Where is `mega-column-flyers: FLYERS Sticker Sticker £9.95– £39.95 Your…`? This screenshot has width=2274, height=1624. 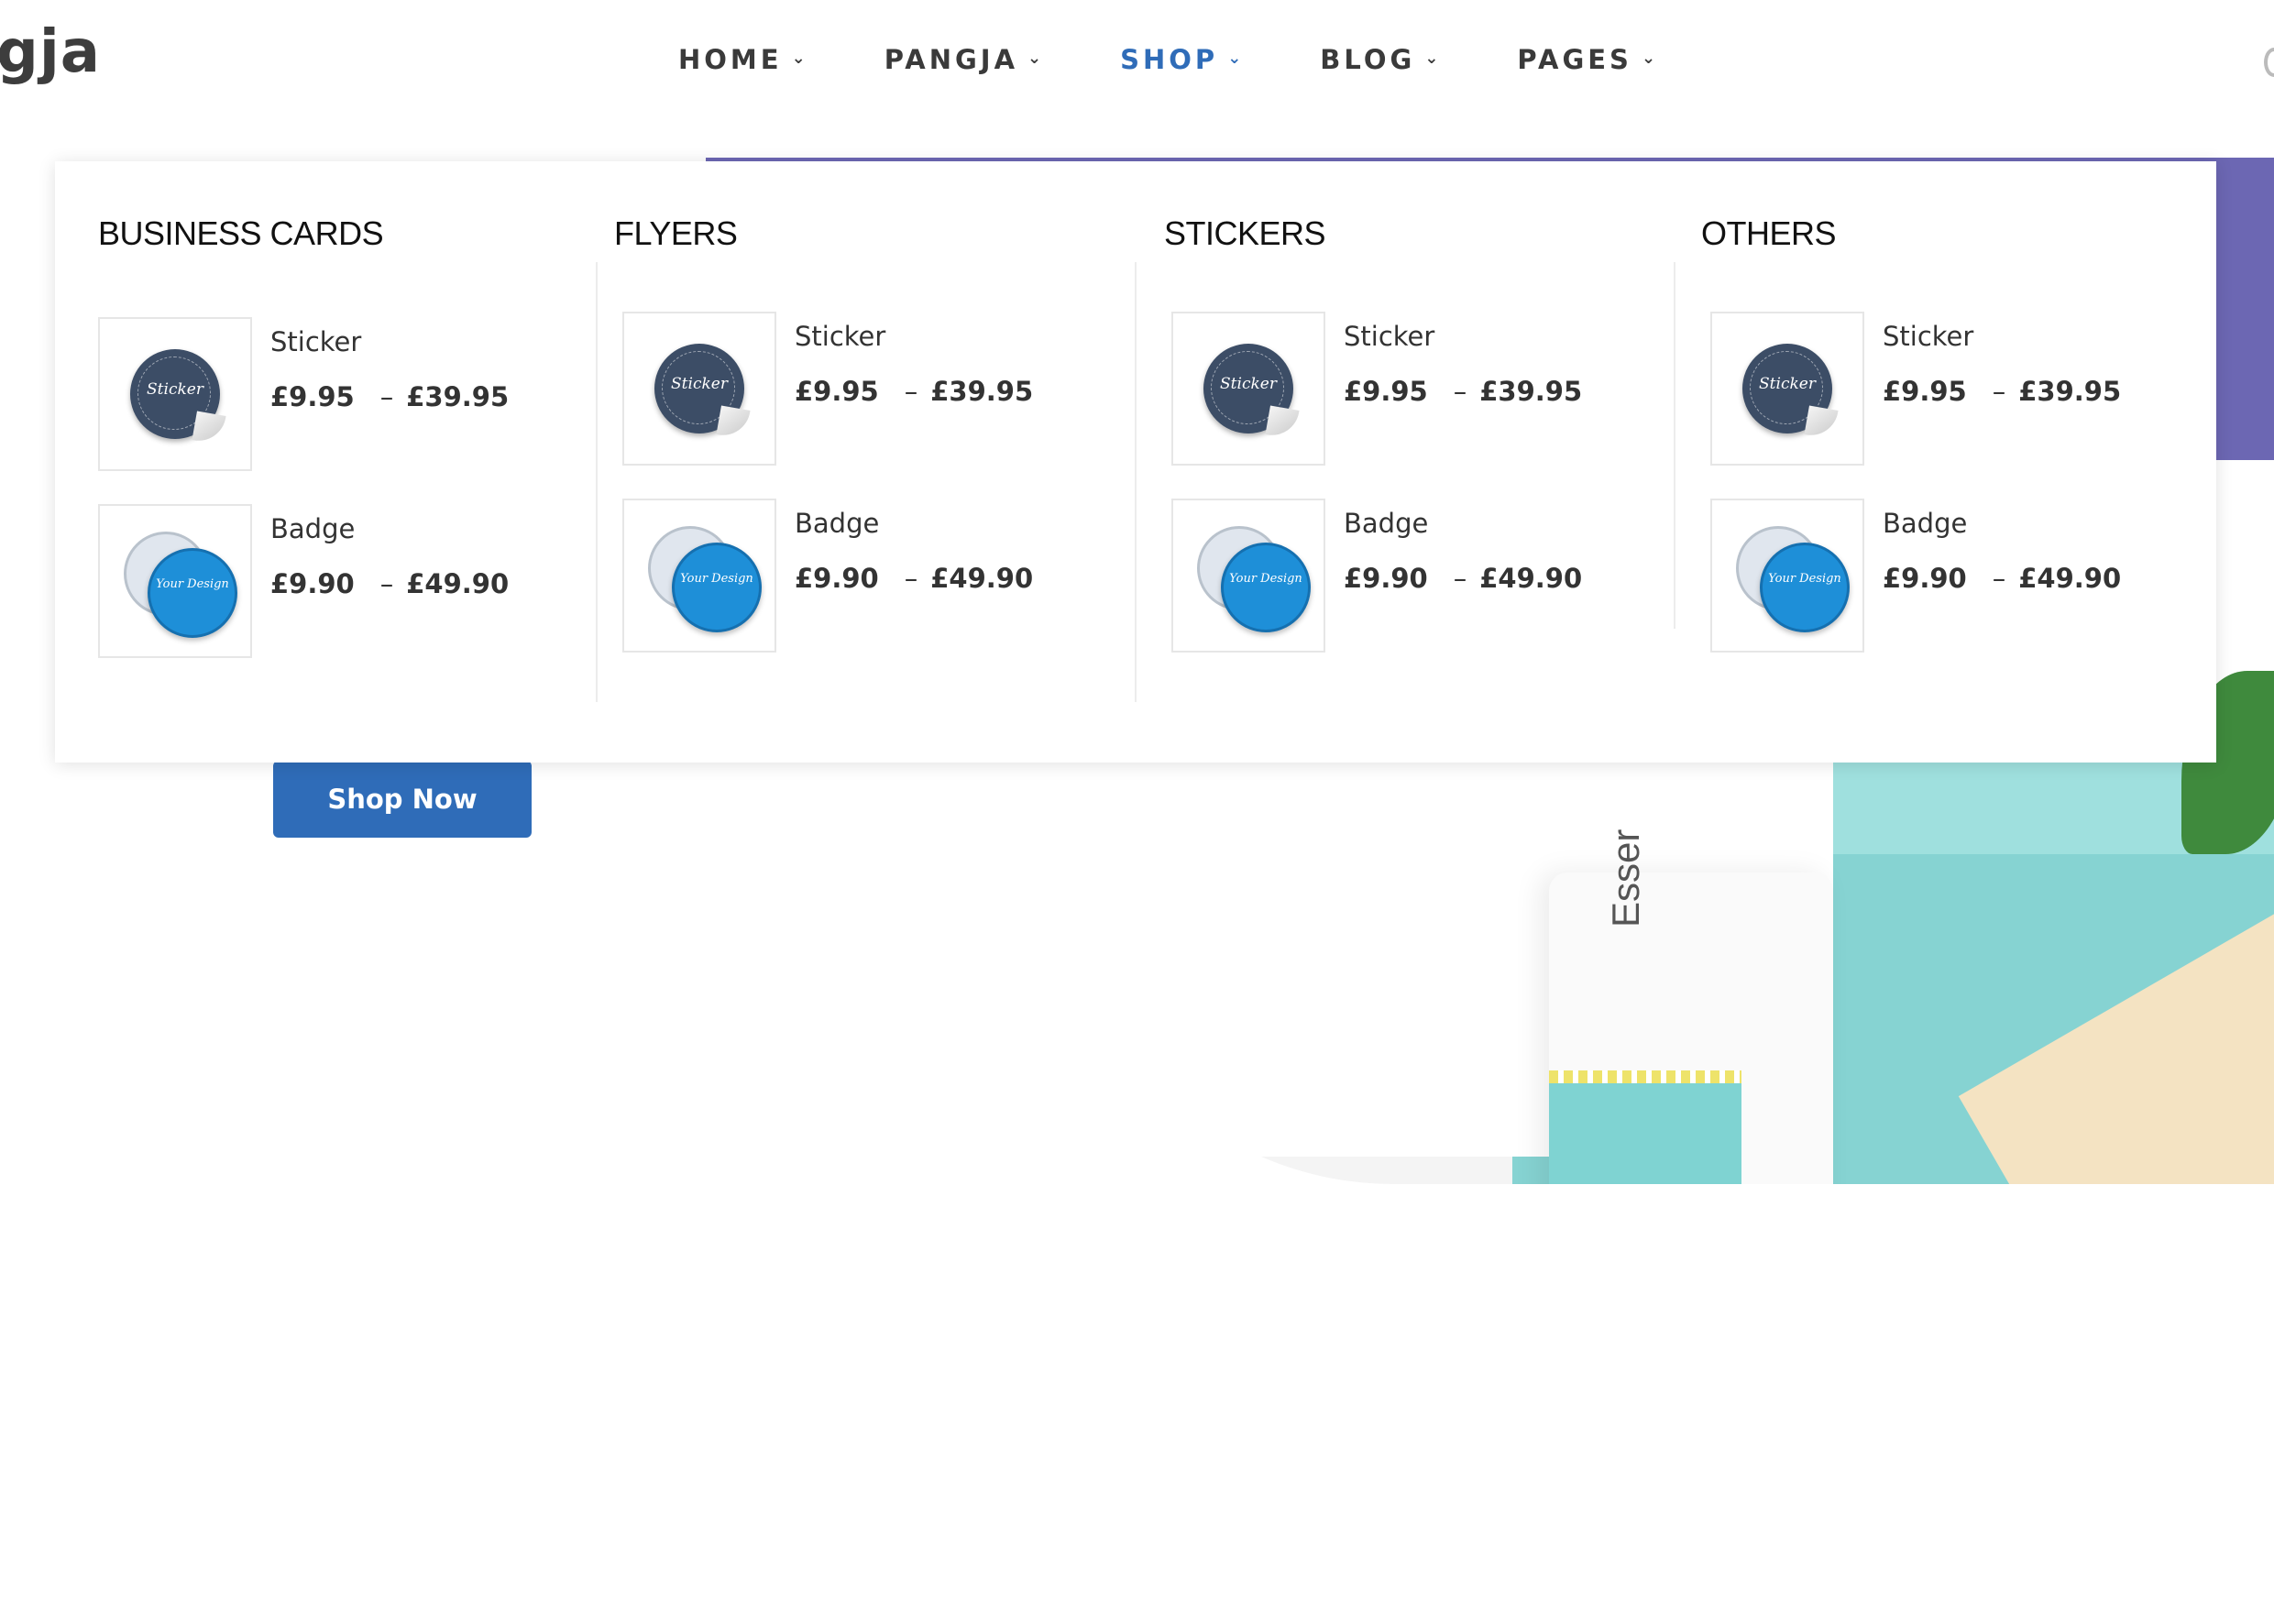 mega-column-flyers: FLYERS Sticker Sticker £9.95– £39.95 Your… is located at coordinates (866, 436).